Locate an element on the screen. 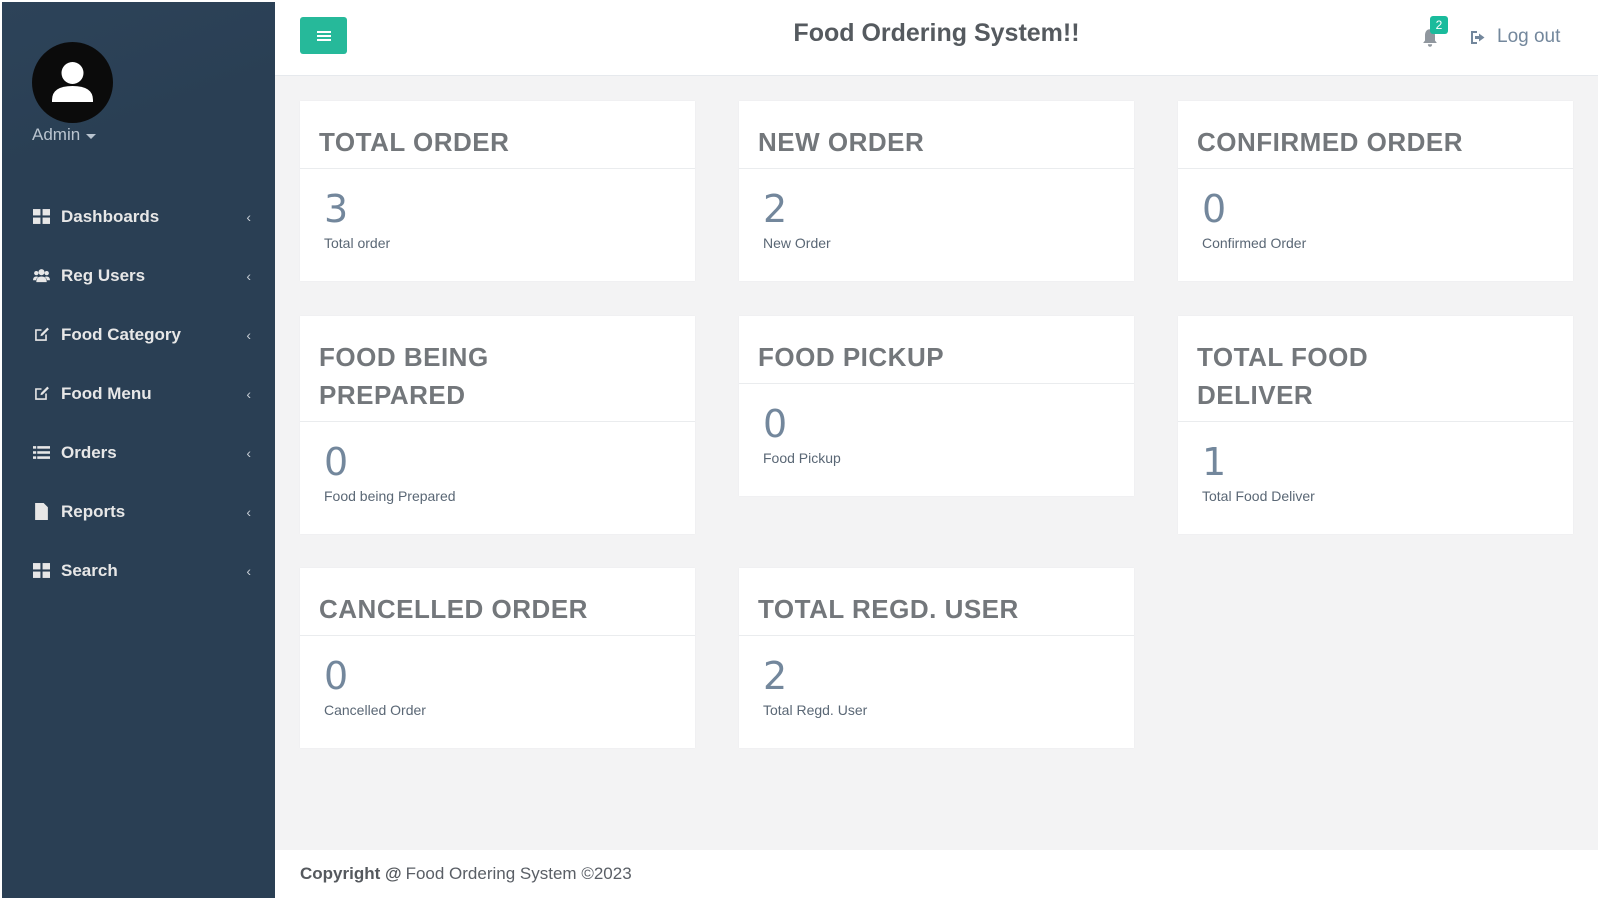 This screenshot has height=900, width=1600. sidebar-item-label: Reg Users is located at coordinates (103, 275).